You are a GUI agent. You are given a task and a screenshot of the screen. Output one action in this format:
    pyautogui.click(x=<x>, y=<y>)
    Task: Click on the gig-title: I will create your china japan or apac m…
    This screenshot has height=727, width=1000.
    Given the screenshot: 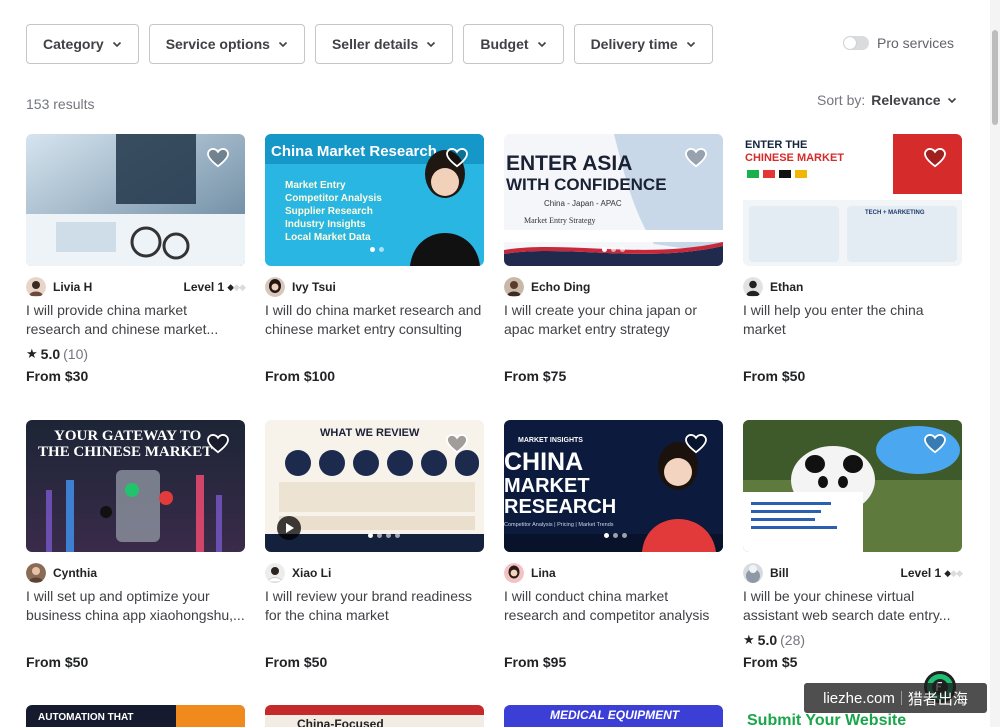 What is the action you would take?
    pyautogui.click(x=613, y=320)
    